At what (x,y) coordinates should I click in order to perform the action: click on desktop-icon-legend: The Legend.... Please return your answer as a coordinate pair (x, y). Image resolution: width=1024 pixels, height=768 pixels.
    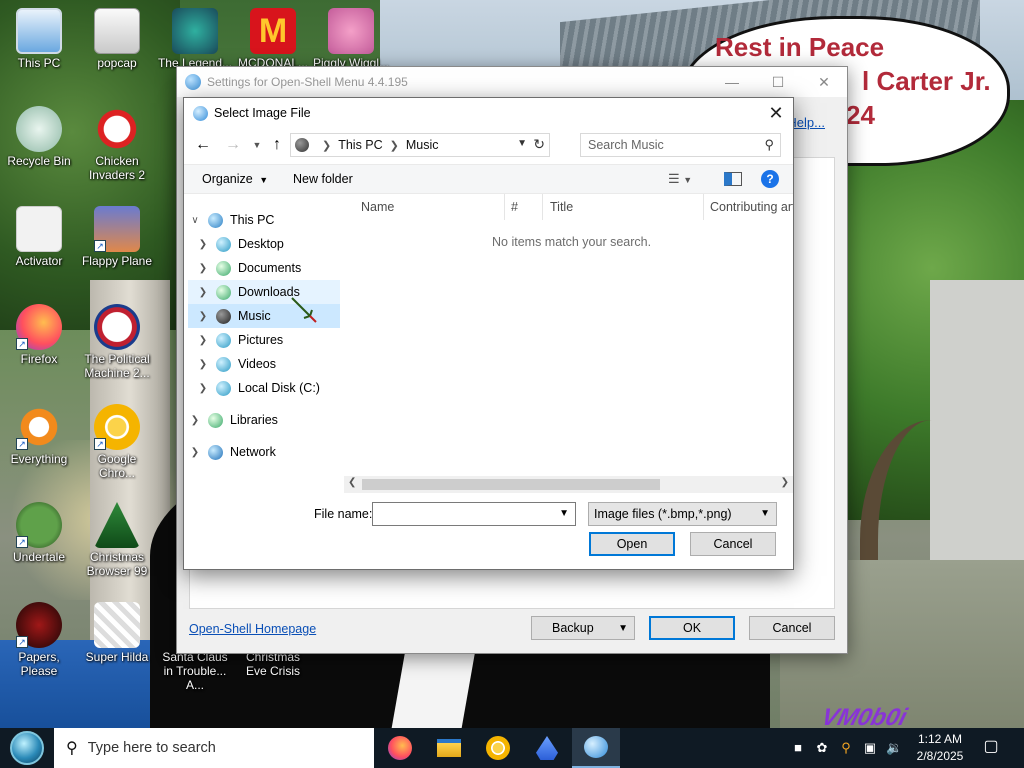
    Looking at the image, I should click on (195, 39).